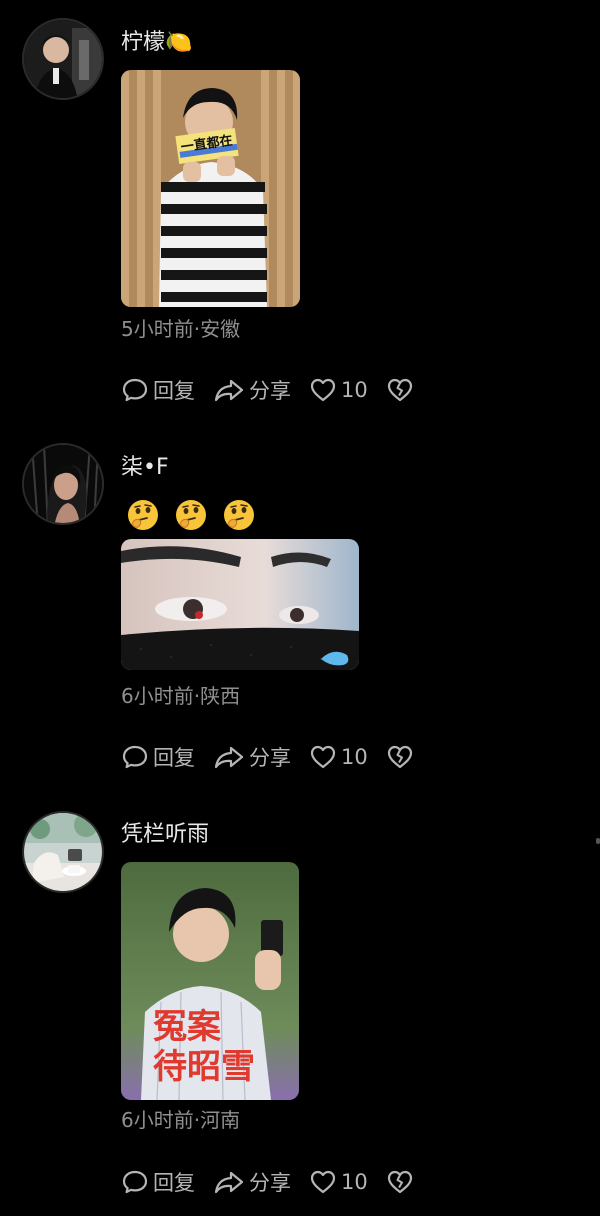 This screenshot has height=1216, width=600. I want to click on overlay-text: 待昭雪, so click(204, 1067).